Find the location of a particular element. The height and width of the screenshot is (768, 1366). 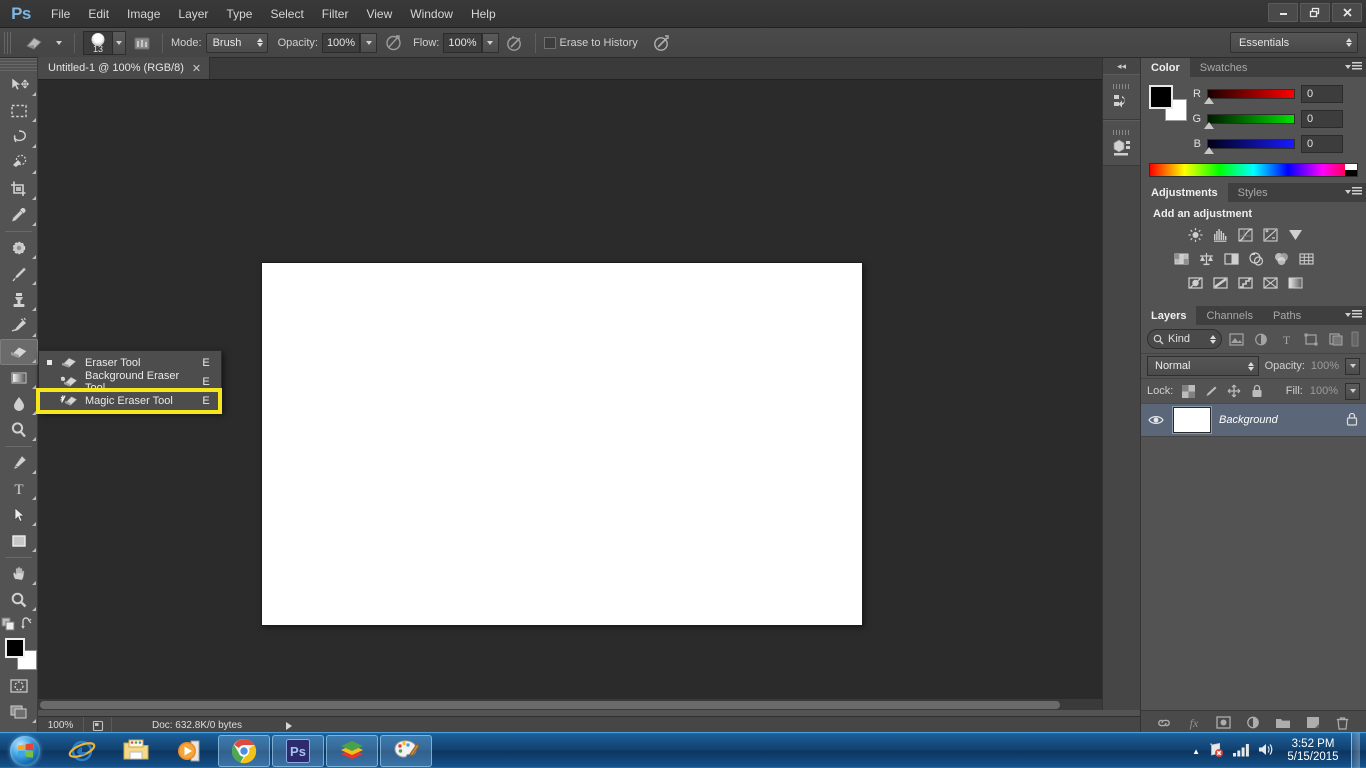

opacity-dropdown is located at coordinates (369, 42).